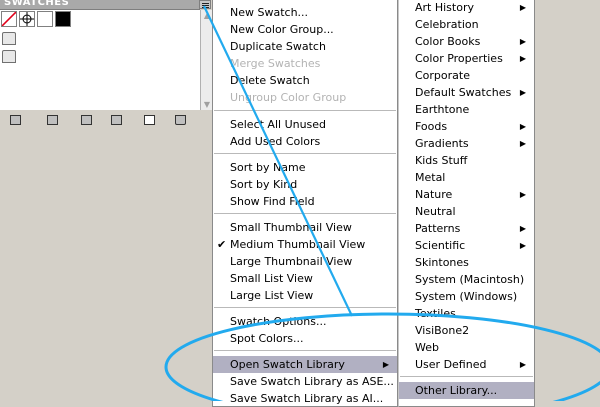  I want to click on swatch-none, so click(9, 19).